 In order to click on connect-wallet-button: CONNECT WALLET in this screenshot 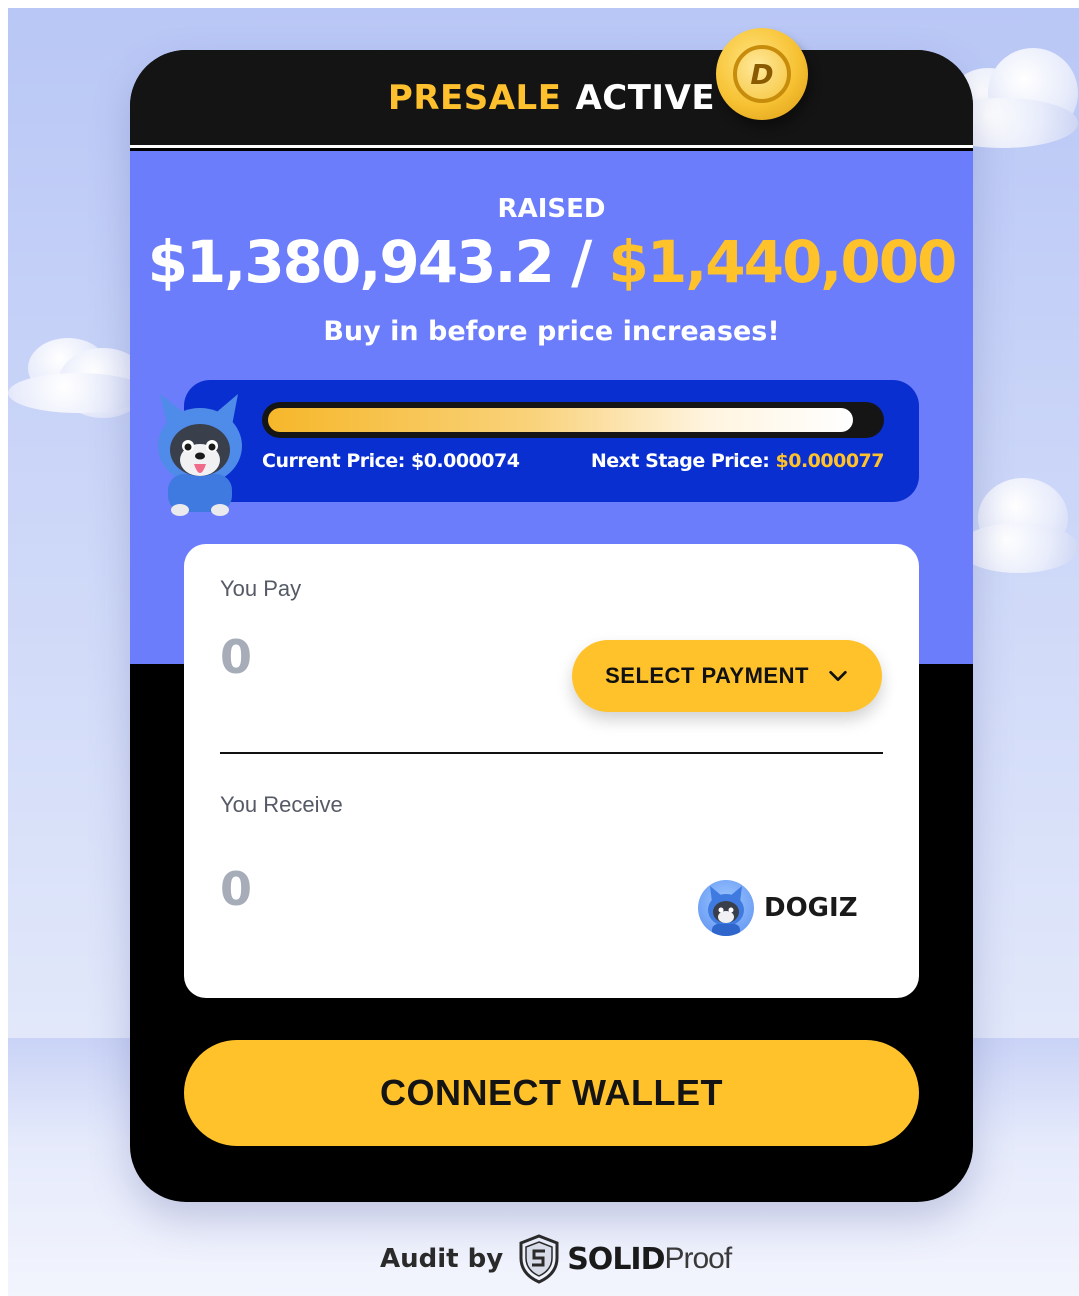, I will do `click(551, 1093)`.